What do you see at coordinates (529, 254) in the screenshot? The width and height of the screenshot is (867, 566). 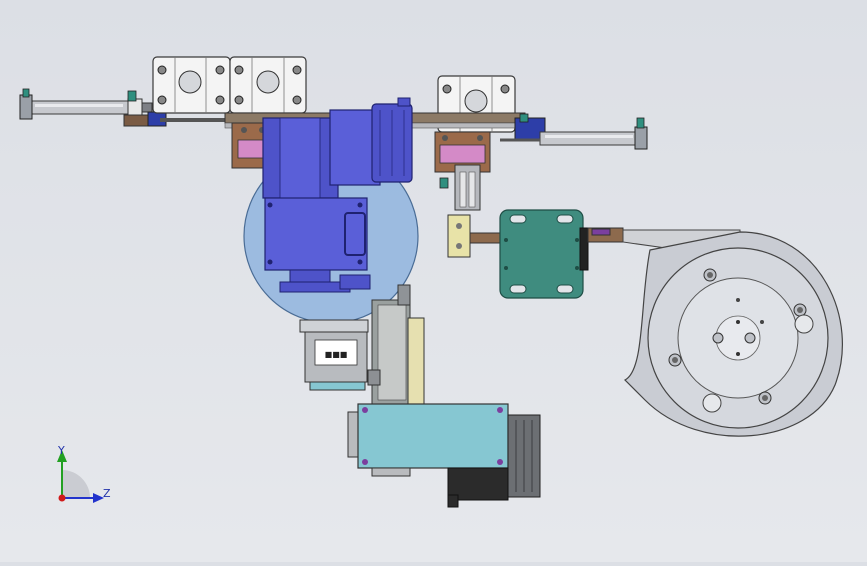 I see `teal-mounting-plate` at bounding box center [529, 254].